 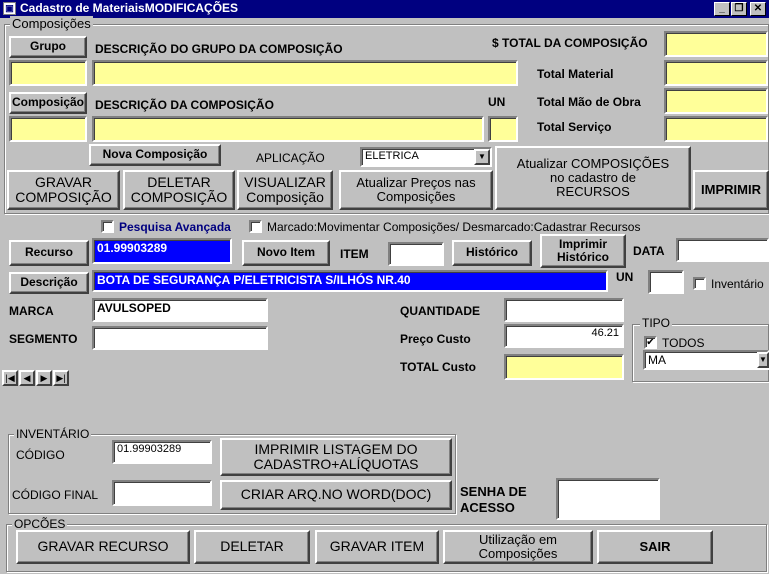 I want to click on composicao-button-label: Composição, so click(x=48, y=102).